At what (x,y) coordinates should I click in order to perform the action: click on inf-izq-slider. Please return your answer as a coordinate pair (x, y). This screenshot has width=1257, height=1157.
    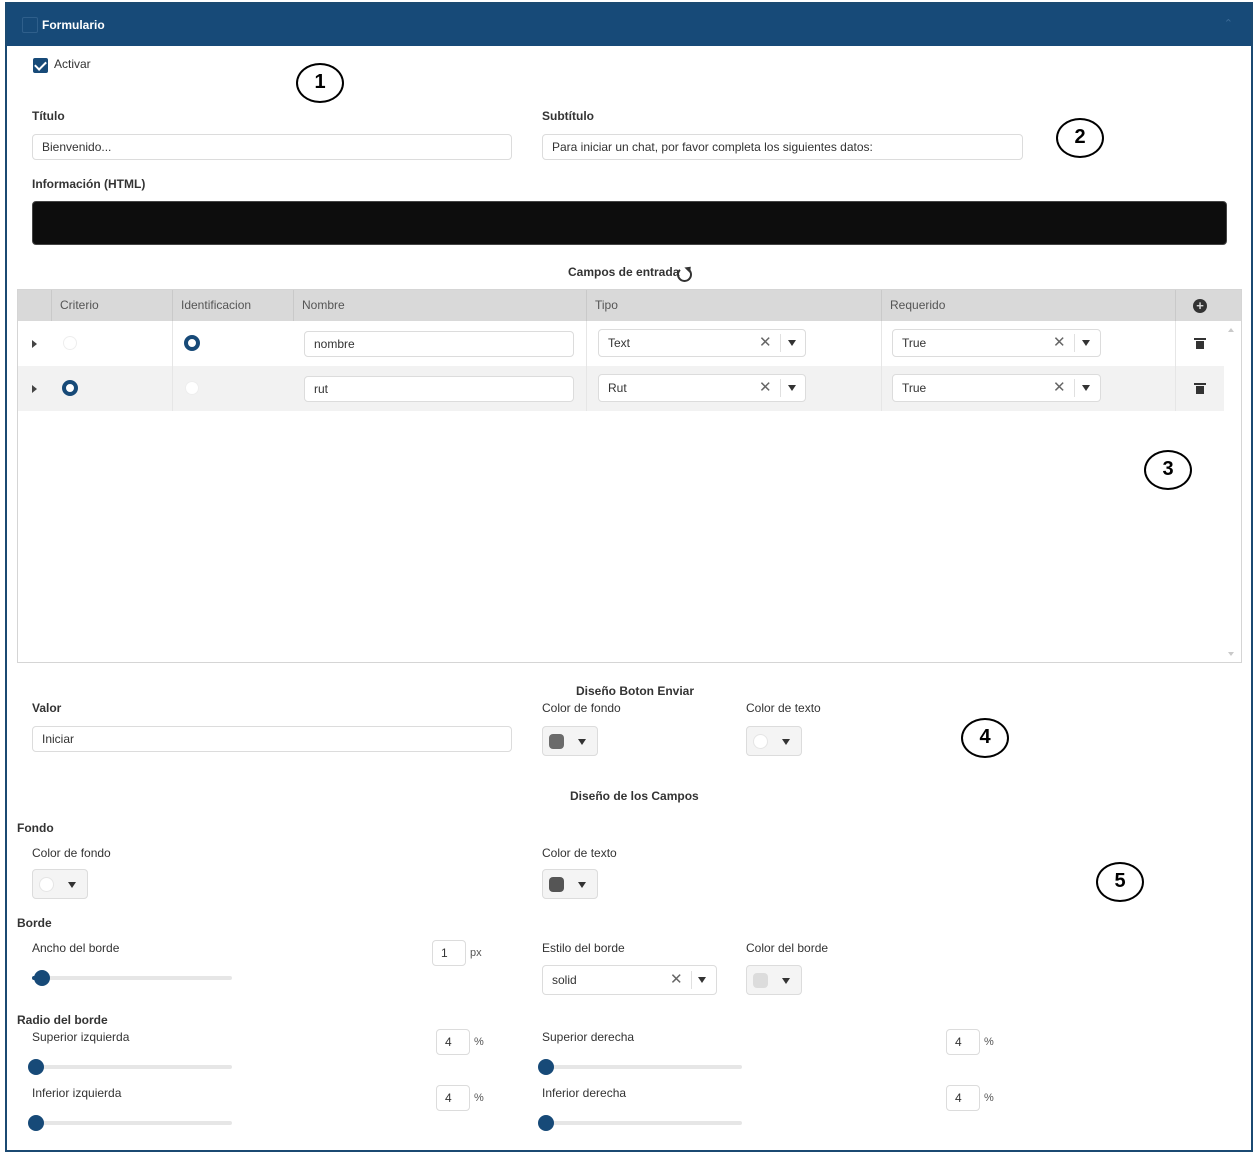
    Looking at the image, I should click on (130, 1123).